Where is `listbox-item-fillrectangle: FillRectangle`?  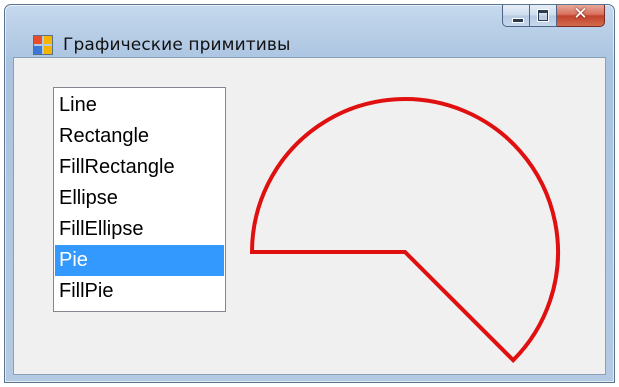
listbox-item-fillrectangle: FillRectangle is located at coordinates (139, 167).